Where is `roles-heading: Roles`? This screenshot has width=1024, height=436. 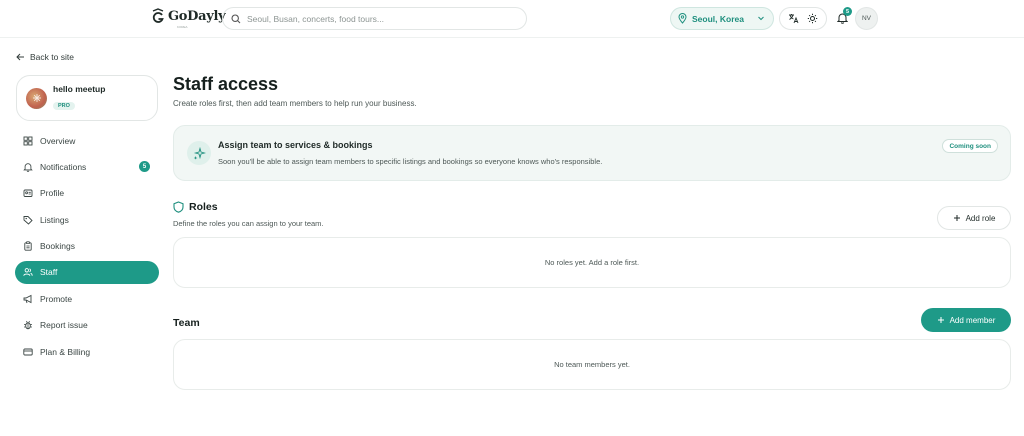
roles-heading: Roles is located at coordinates (195, 207).